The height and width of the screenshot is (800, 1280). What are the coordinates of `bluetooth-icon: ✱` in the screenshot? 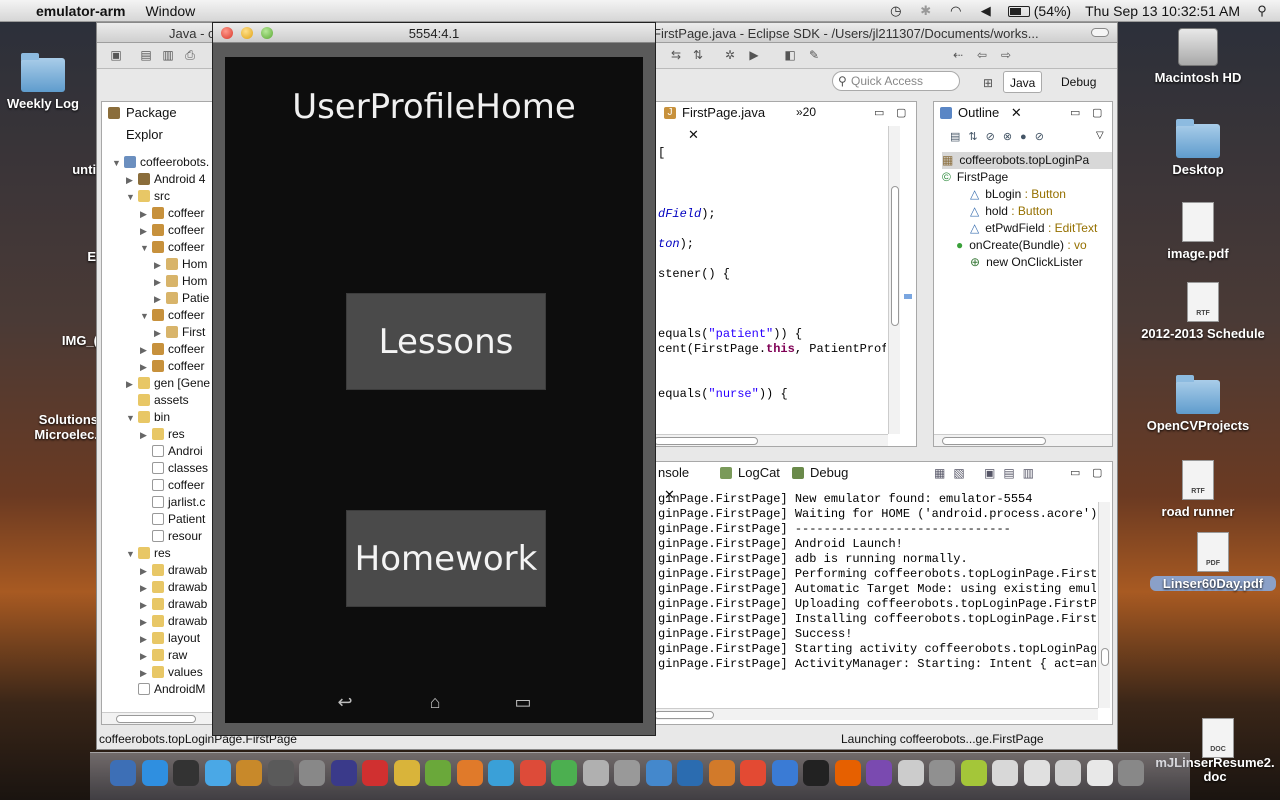 It's located at (926, 11).